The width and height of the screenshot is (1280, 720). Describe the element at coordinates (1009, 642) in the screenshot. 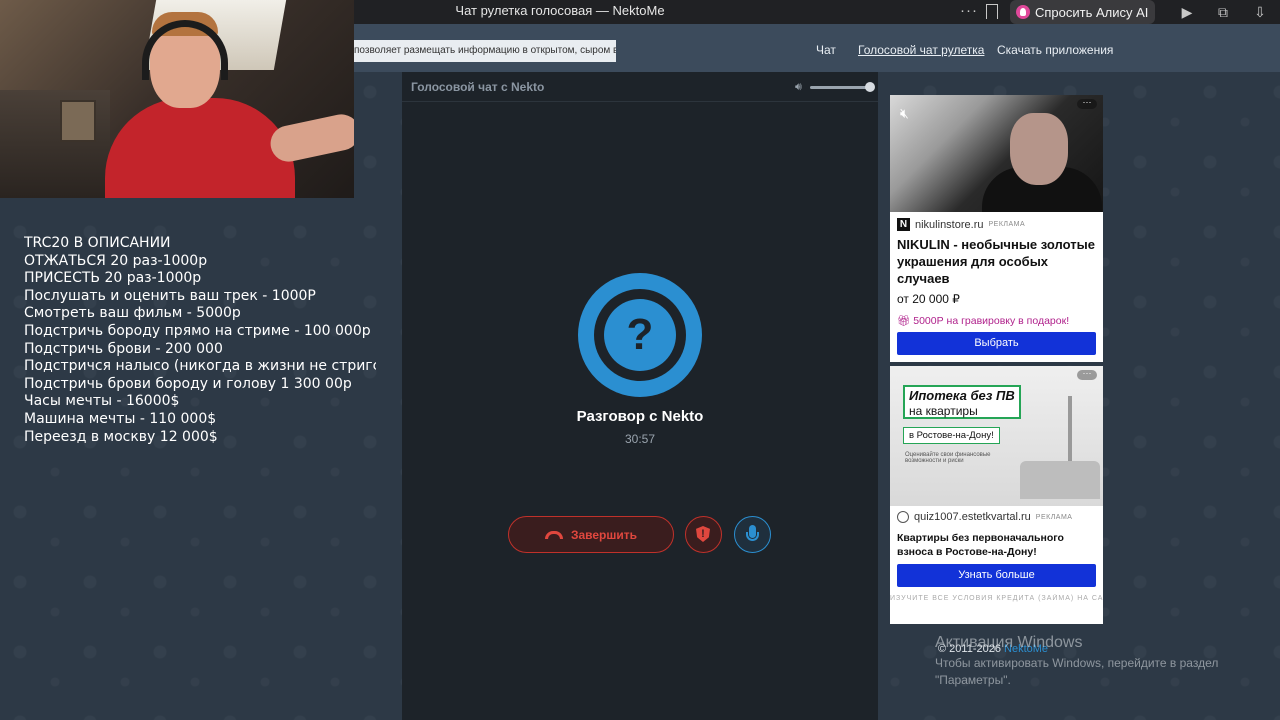

I see `windows-watermark-title: Активация Windows` at that location.